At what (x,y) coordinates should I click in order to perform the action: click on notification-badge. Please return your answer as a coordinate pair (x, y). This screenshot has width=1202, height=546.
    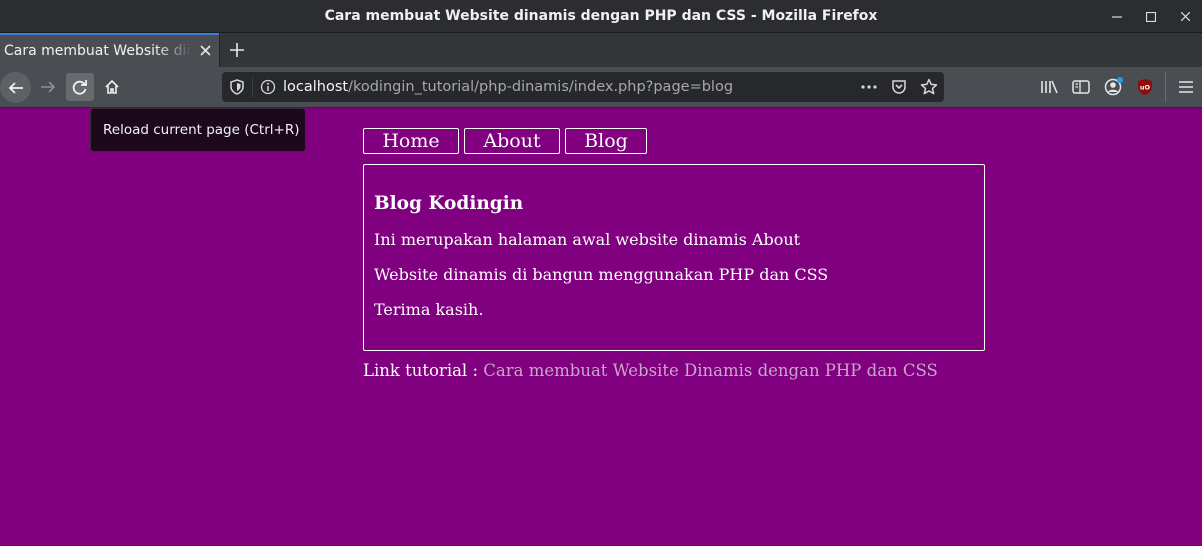
    Looking at the image, I should click on (1120, 80).